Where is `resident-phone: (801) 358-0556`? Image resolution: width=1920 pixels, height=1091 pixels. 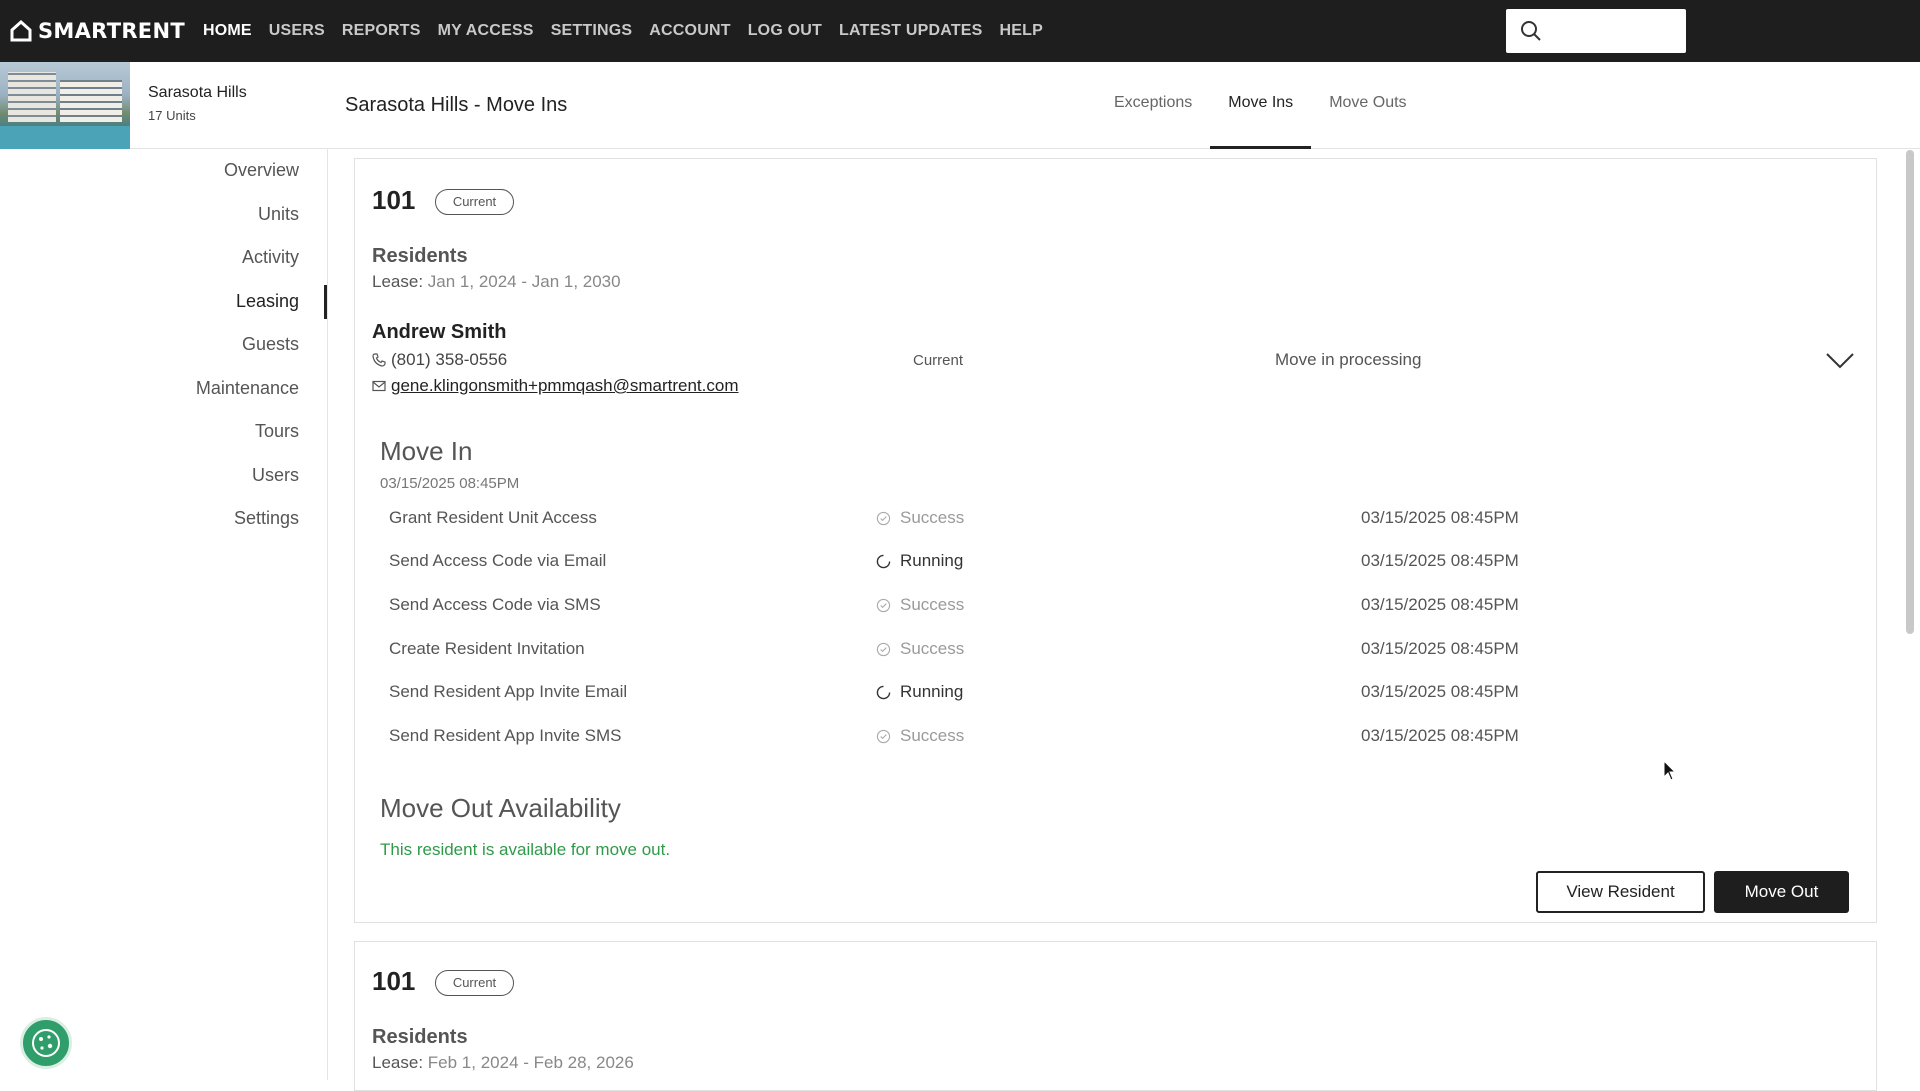 resident-phone: (801) 358-0556 is located at coordinates (439, 360).